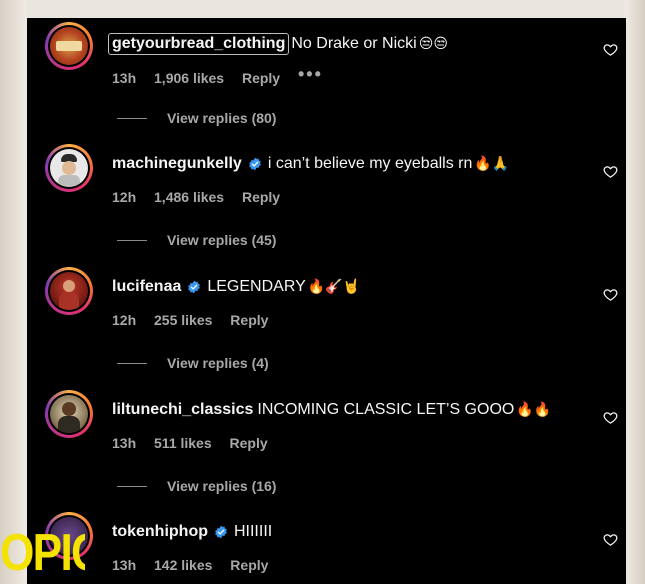  What do you see at coordinates (189, 78) in the screenshot?
I see `like-count: 1,906 likes` at bounding box center [189, 78].